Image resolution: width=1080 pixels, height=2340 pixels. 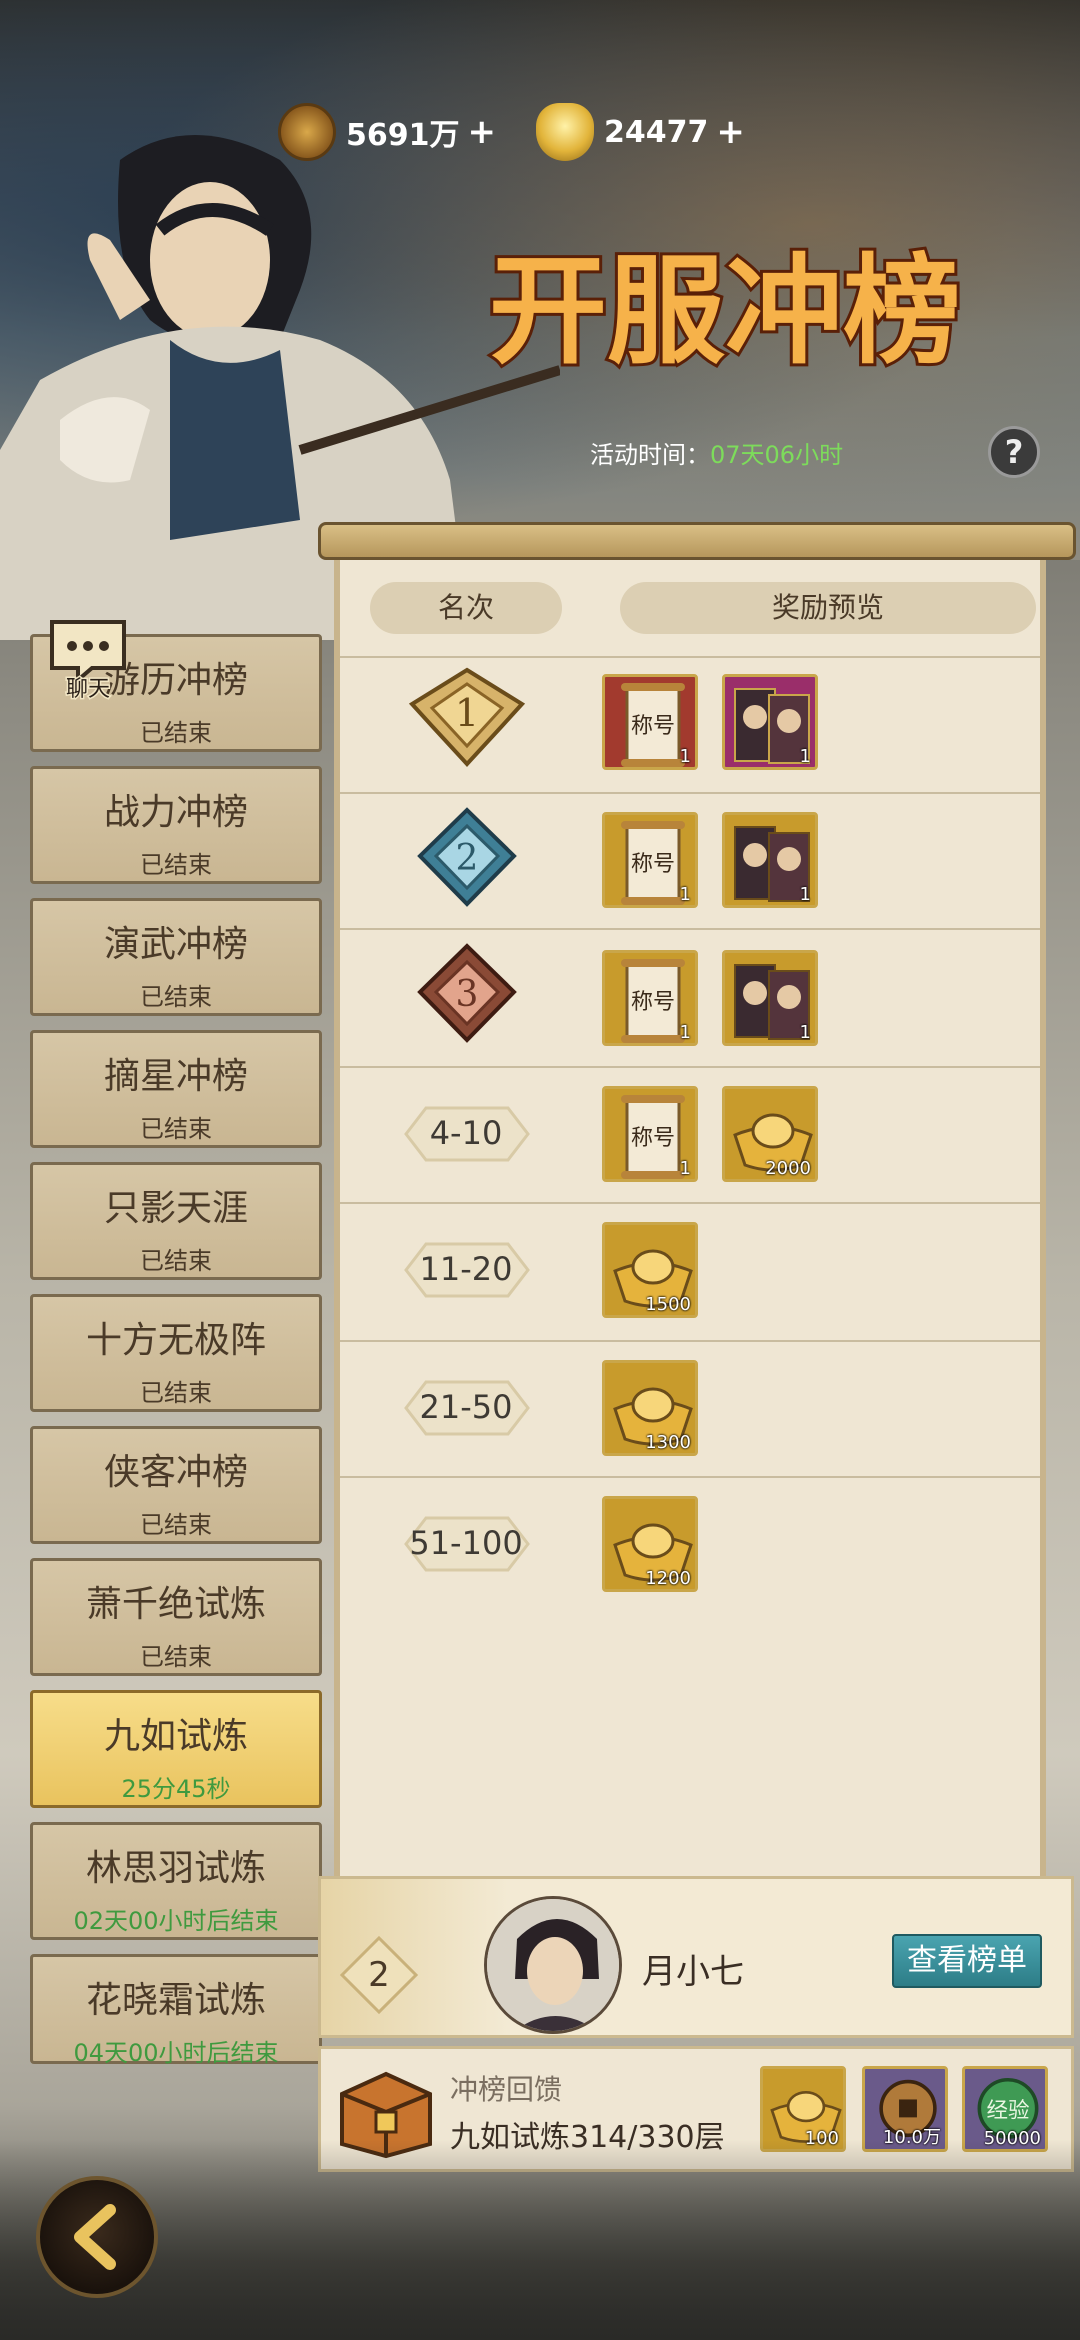 I want to click on rank-range: 21-50, so click(x=466, y=1407).